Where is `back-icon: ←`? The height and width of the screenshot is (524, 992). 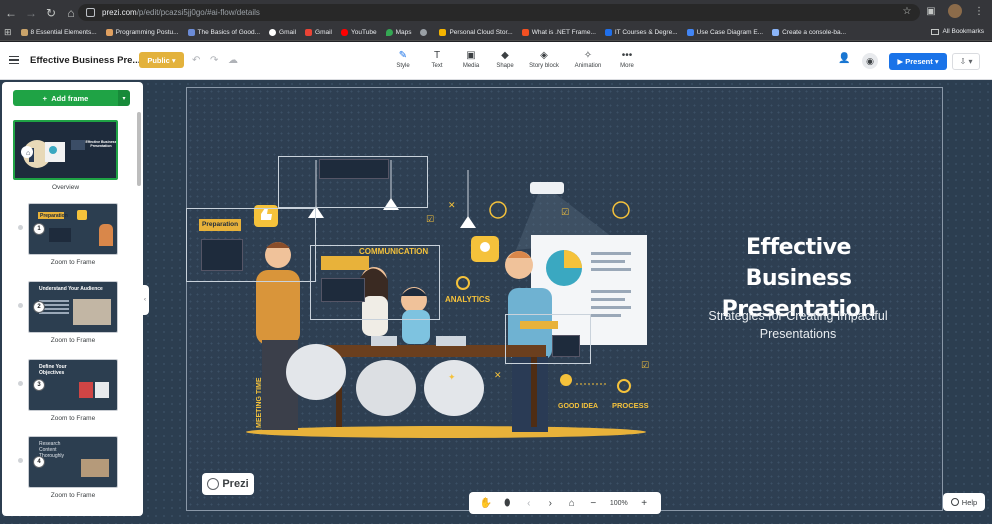
back-icon: ← is located at coordinates (11, 13).